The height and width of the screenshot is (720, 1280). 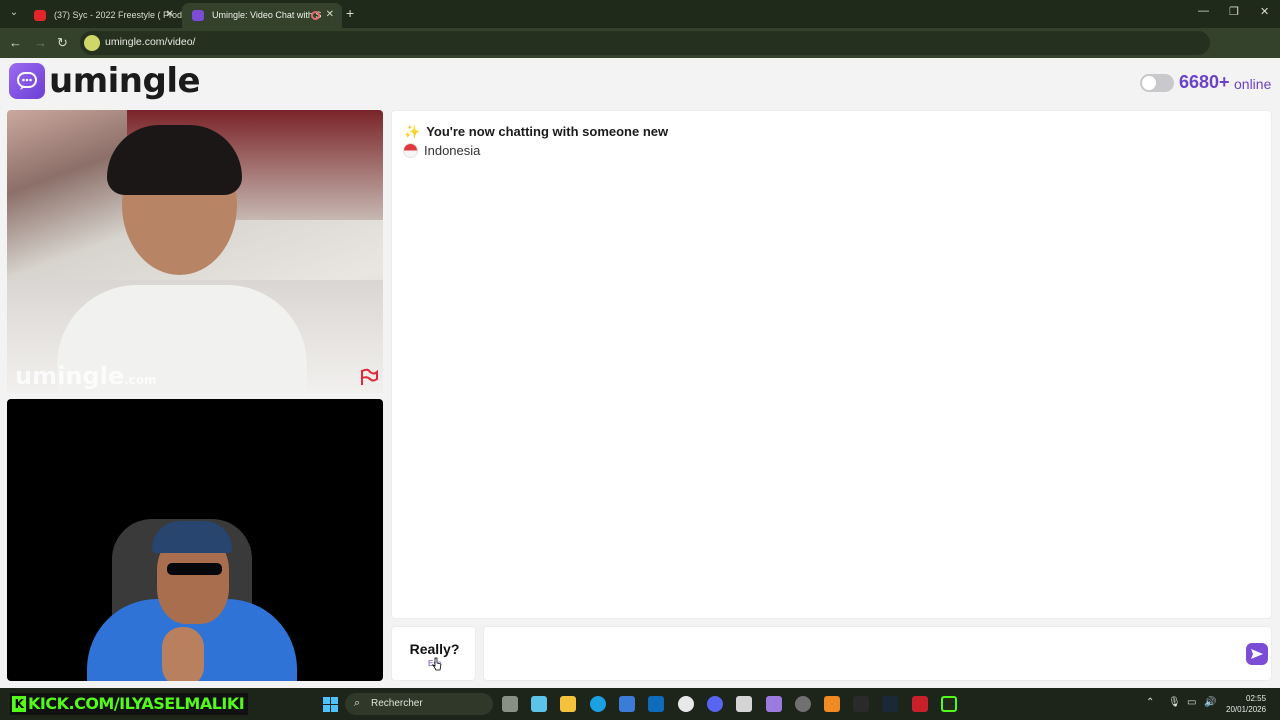 I want to click on umingle-logo-icon, so click(x=27, y=81).